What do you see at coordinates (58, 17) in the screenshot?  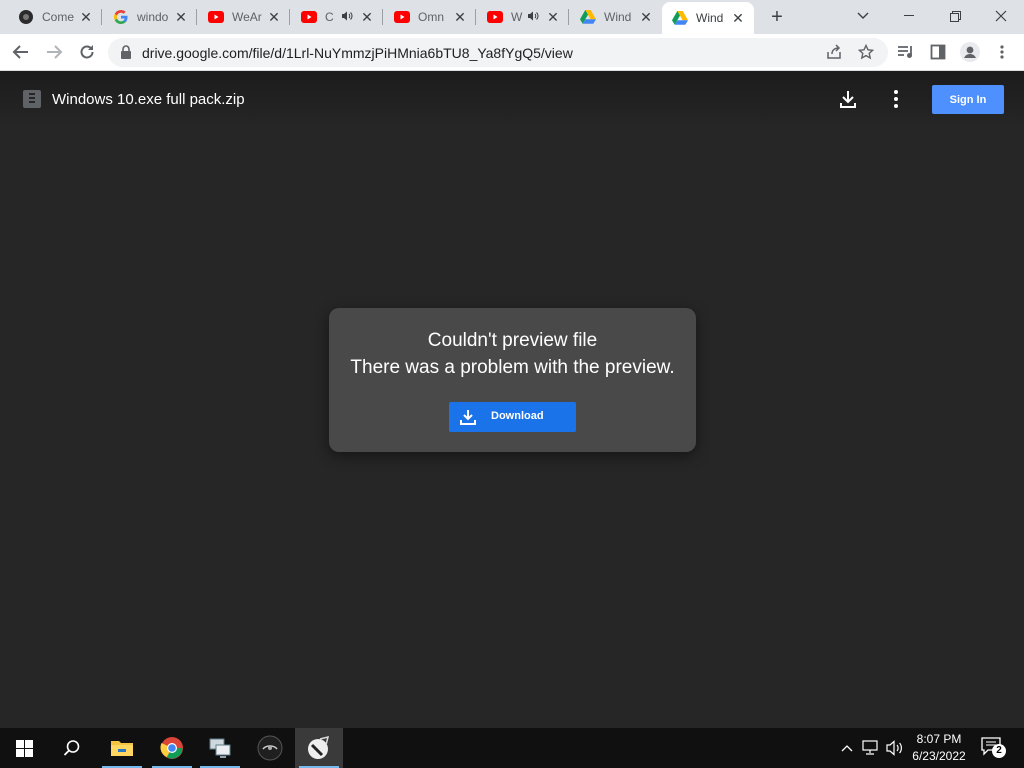 I see `tab-title: Come` at bounding box center [58, 17].